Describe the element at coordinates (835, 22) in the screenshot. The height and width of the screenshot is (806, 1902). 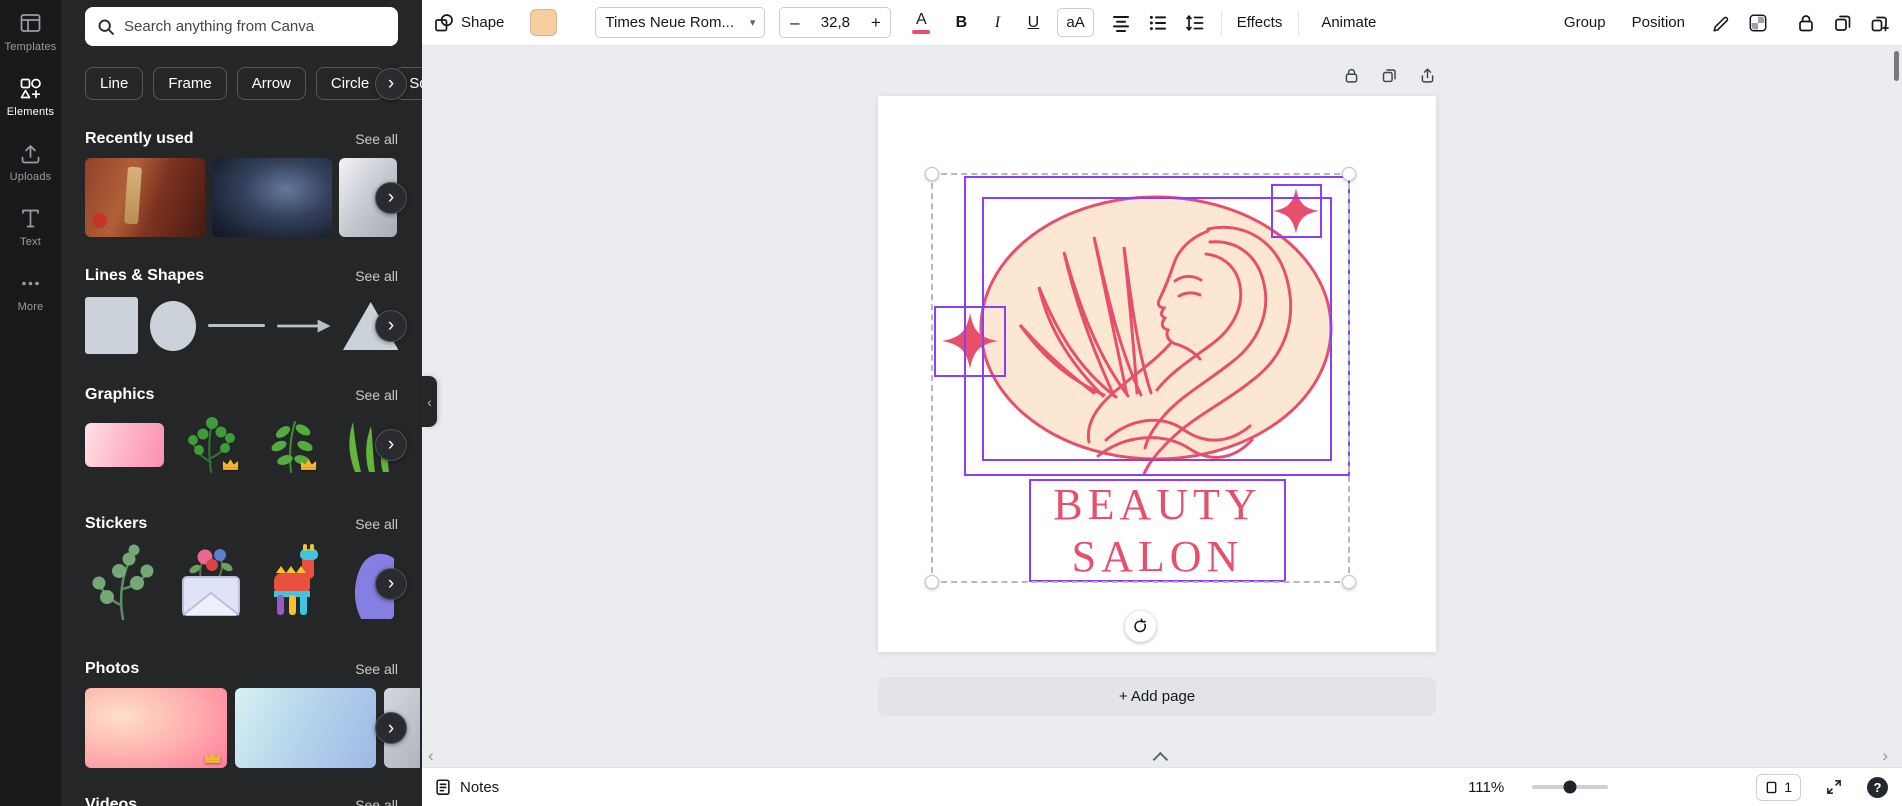
I see `font-size-value: 32,8` at that location.